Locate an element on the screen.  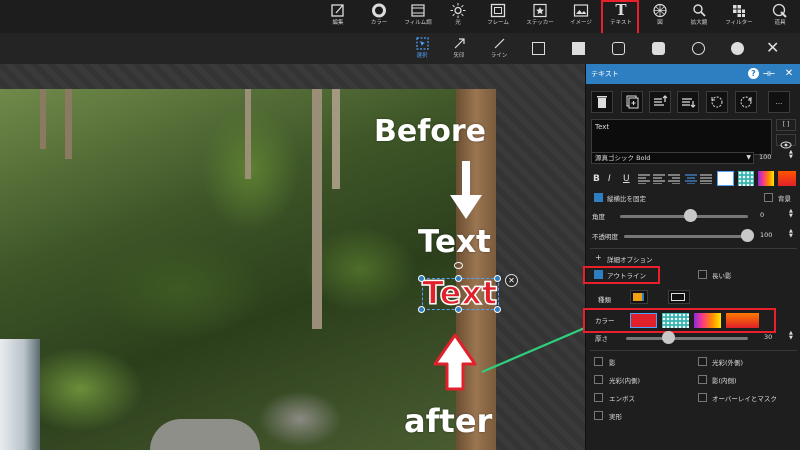
close-icon: ✕ is located at coordinates (772, 47).